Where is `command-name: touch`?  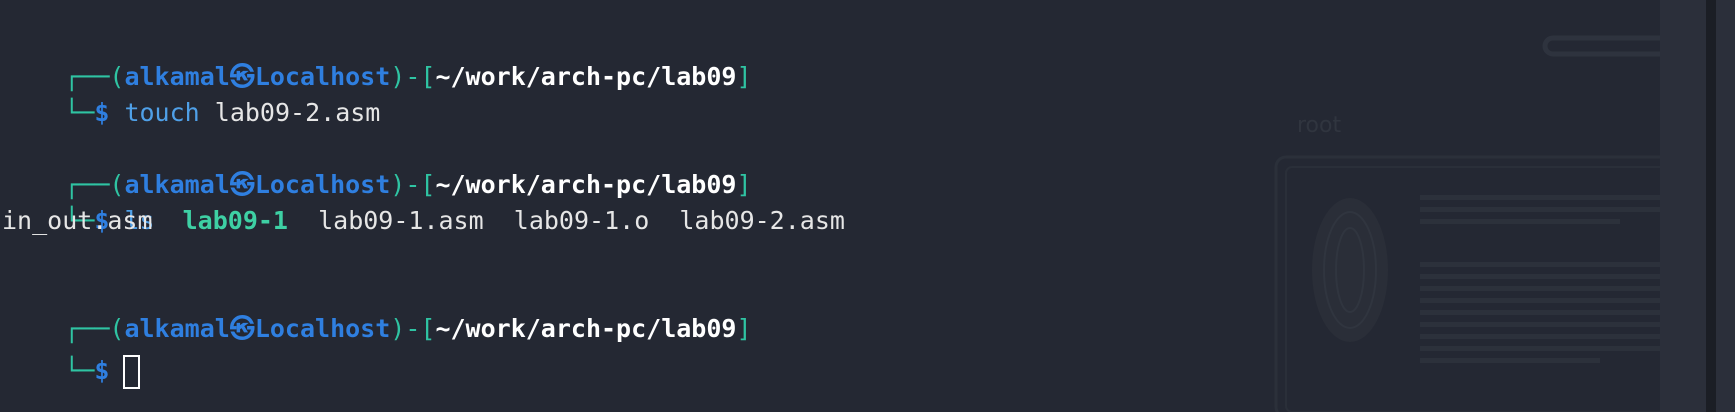
command-name: touch is located at coordinates (162, 112).